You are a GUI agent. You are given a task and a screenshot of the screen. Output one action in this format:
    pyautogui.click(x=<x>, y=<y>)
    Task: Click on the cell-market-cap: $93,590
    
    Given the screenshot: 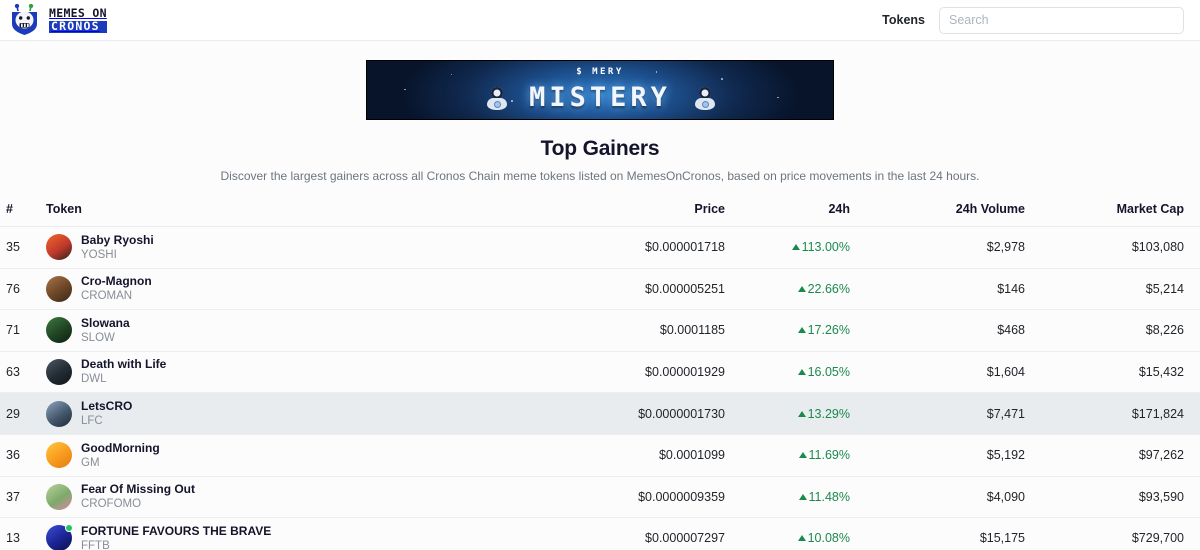 What is the action you would take?
    pyautogui.click(x=1161, y=496)
    